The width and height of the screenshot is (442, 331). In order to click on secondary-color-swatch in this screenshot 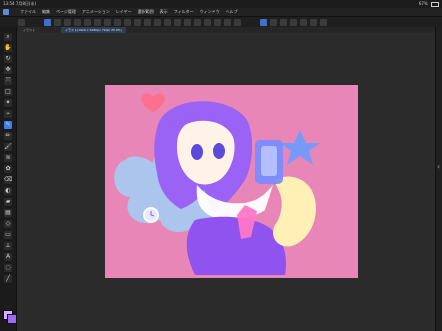, I will do `click(12, 319)`.